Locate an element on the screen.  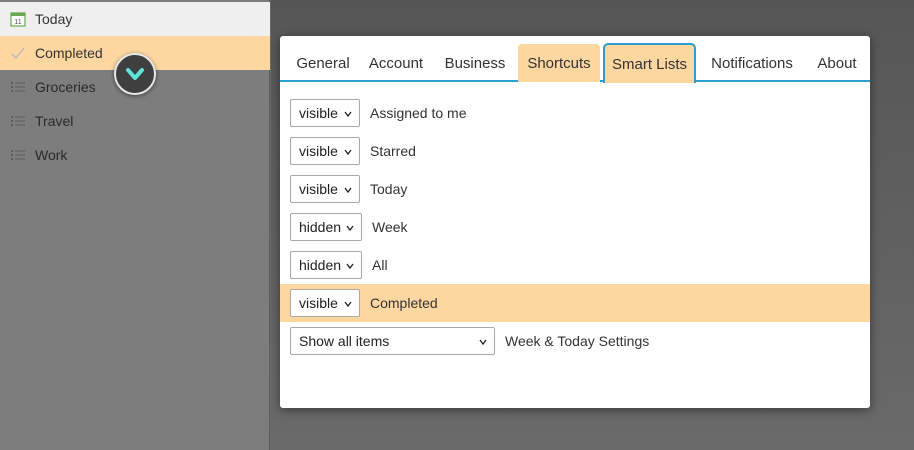
smart-list-label: Assigned to me is located at coordinates (418, 113).